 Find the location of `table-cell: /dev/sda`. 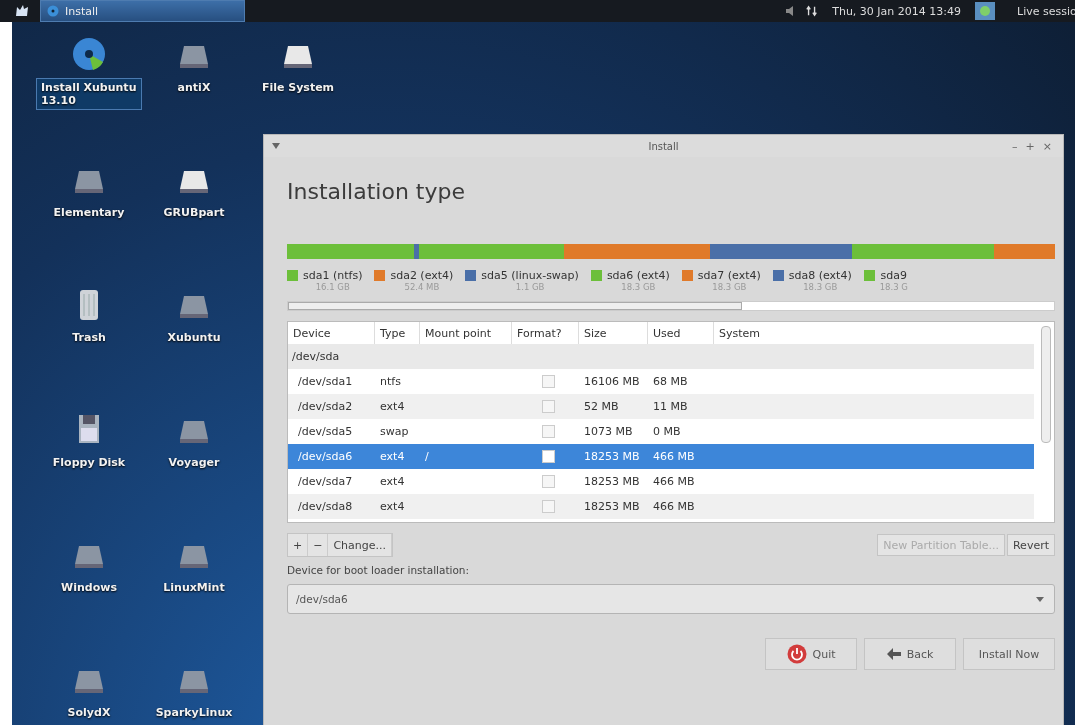

table-cell: /dev/sda is located at coordinates (314, 356).